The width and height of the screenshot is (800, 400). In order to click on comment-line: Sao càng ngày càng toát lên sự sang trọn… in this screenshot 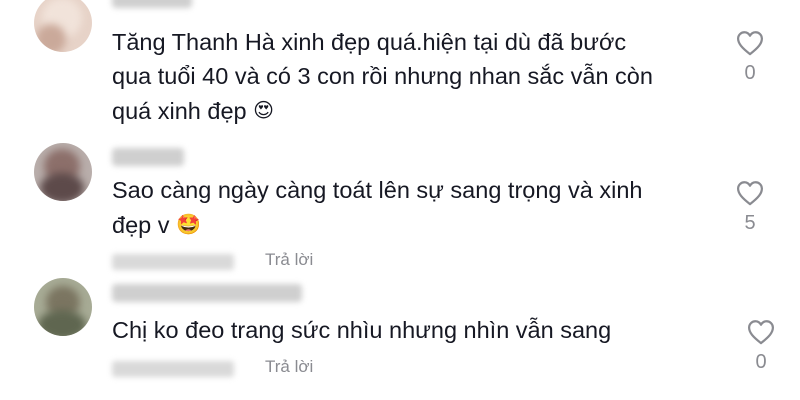, I will do `click(377, 190)`.